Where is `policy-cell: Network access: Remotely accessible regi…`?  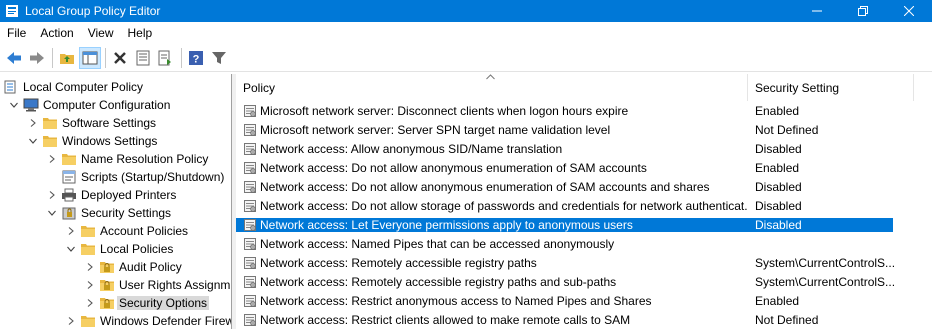
policy-cell: Network access: Remotely accessible regi… is located at coordinates (492, 282).